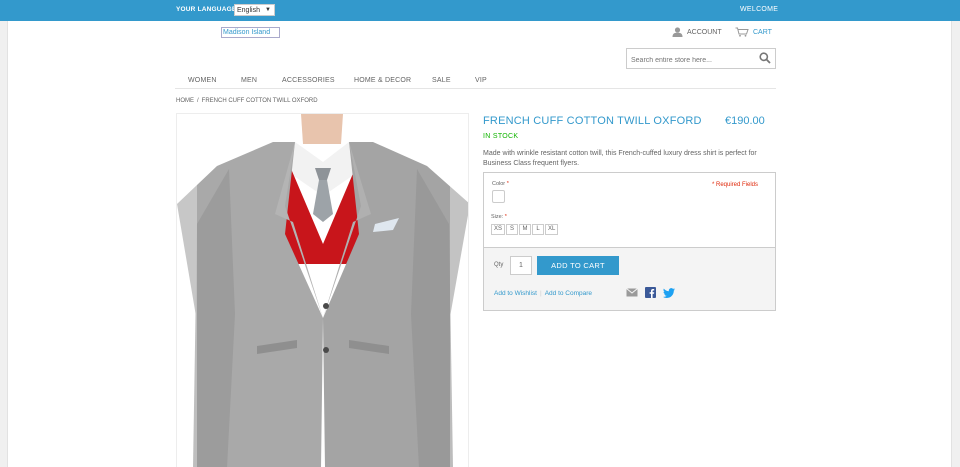  I want to click on size-xs: XS, so click(498, 229).